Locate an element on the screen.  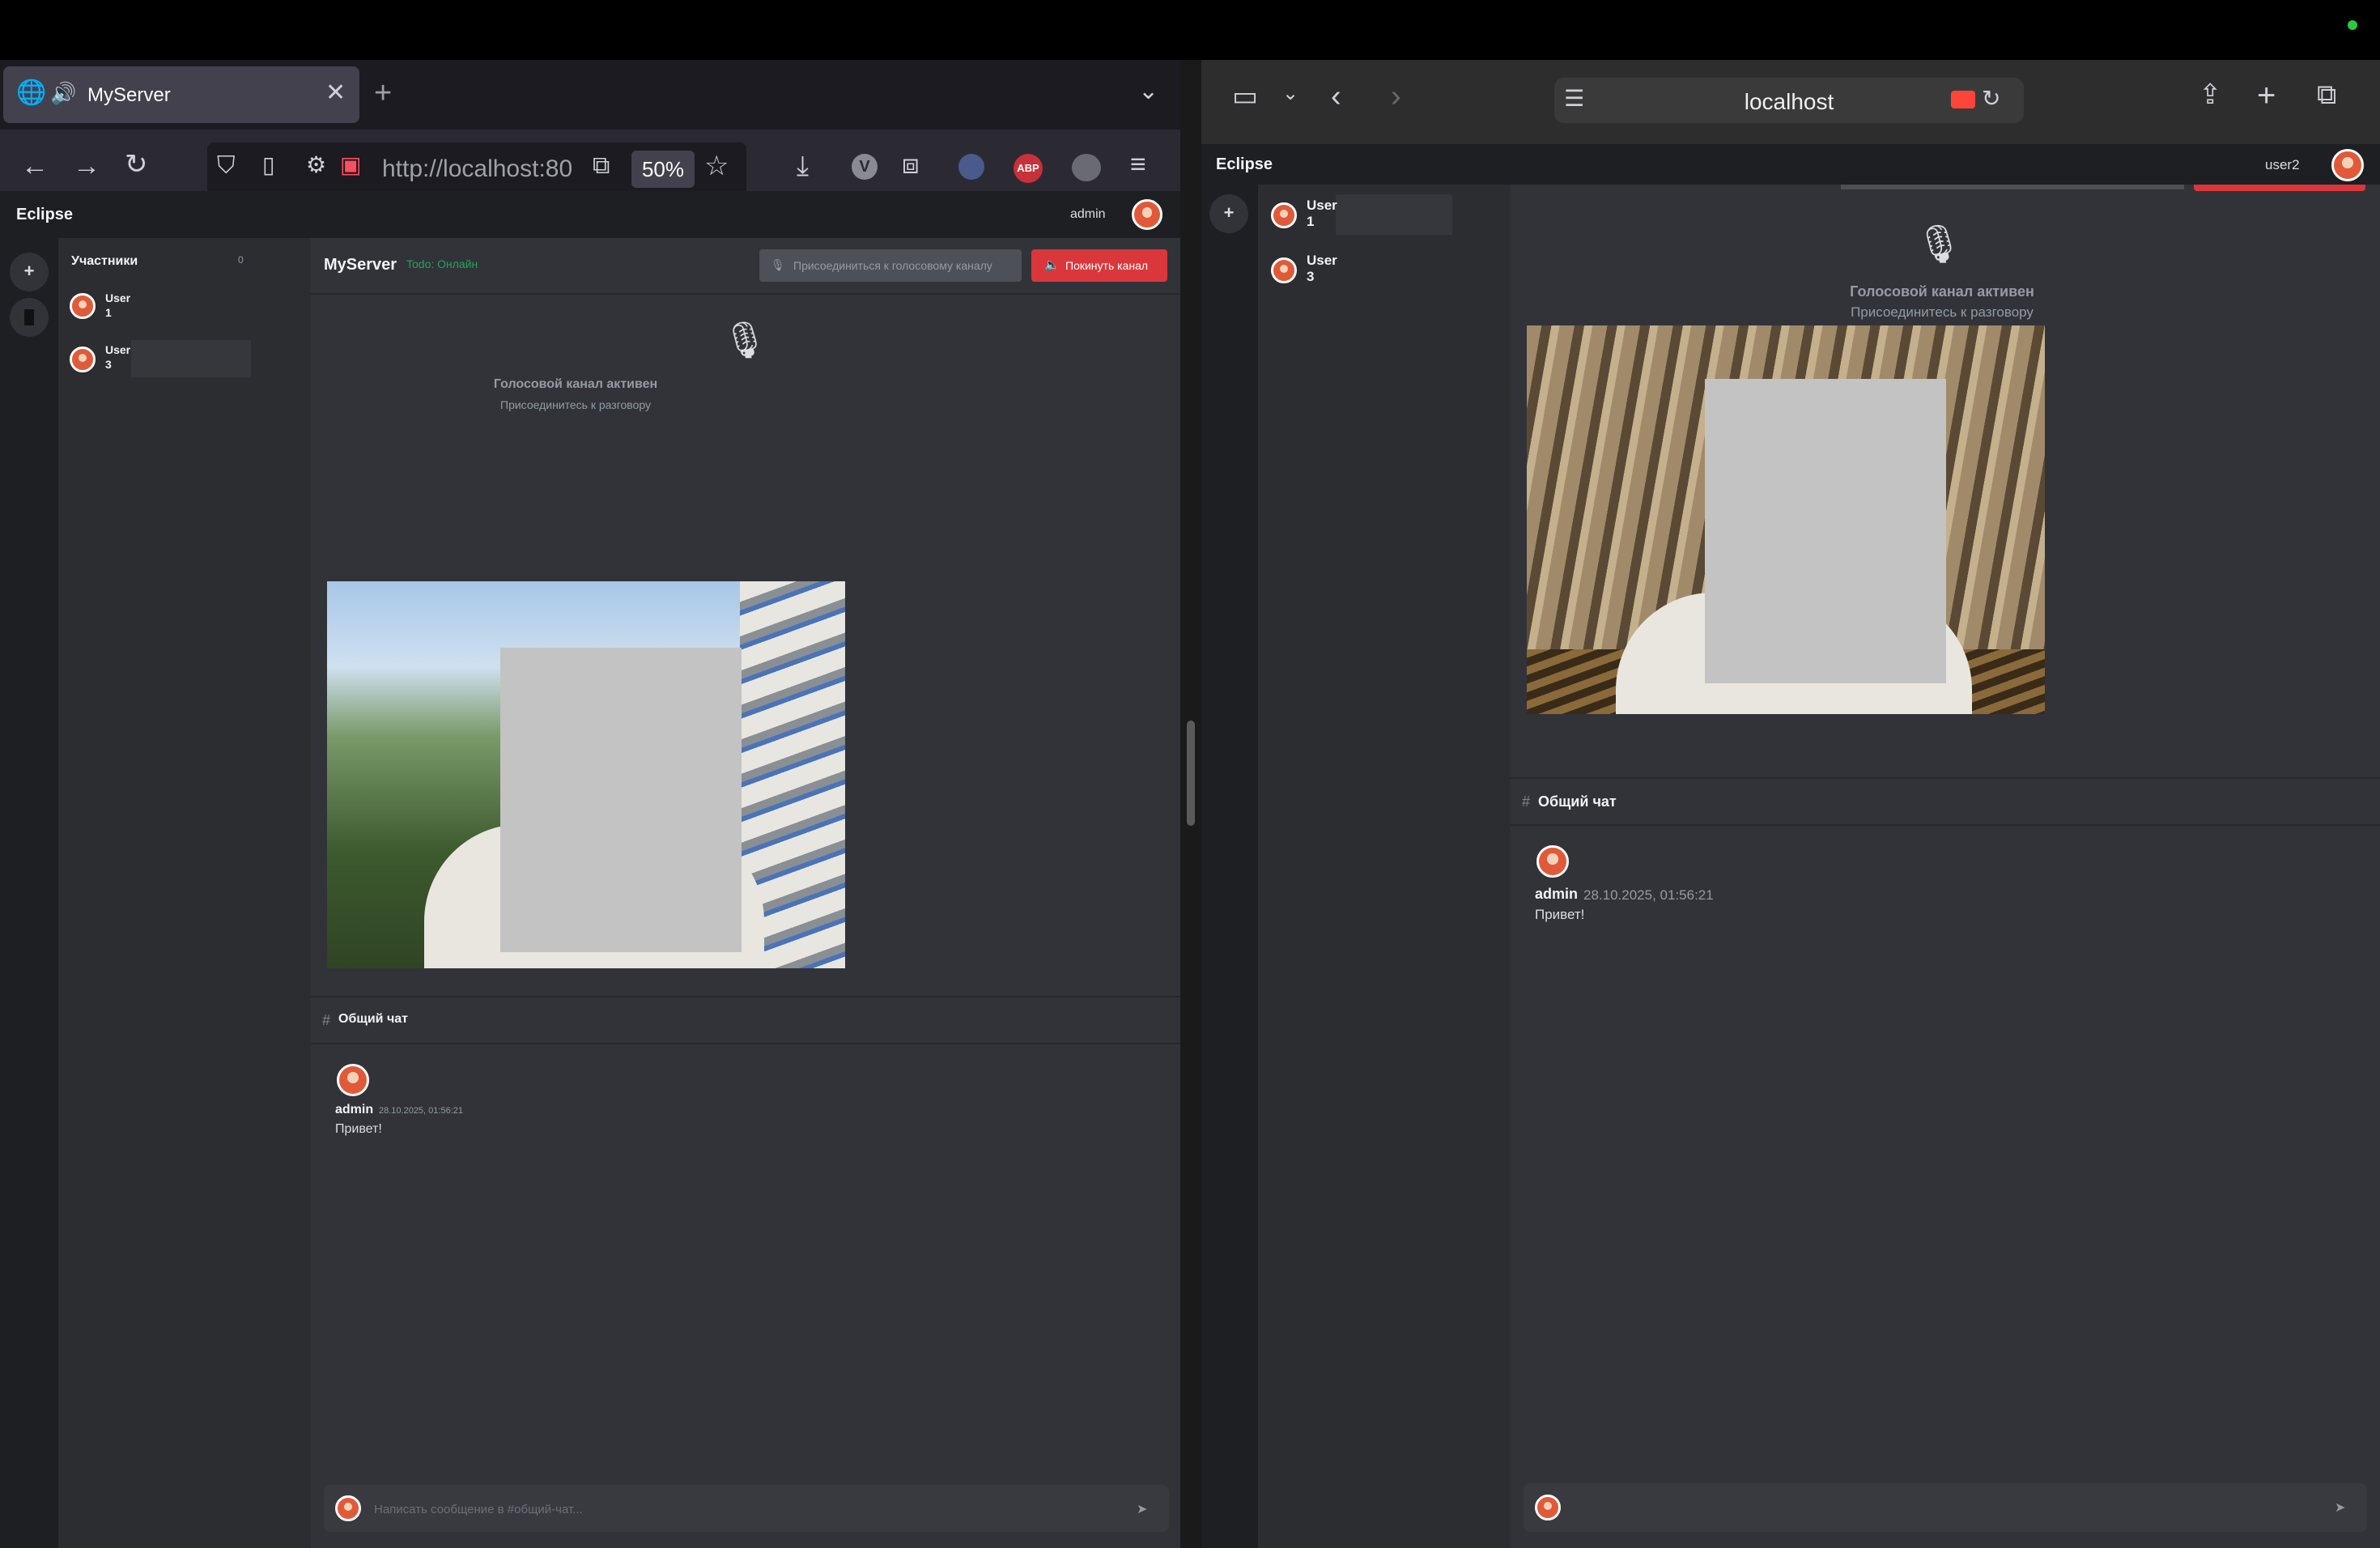
camera-indicator is located at coordinates (2352, 25).